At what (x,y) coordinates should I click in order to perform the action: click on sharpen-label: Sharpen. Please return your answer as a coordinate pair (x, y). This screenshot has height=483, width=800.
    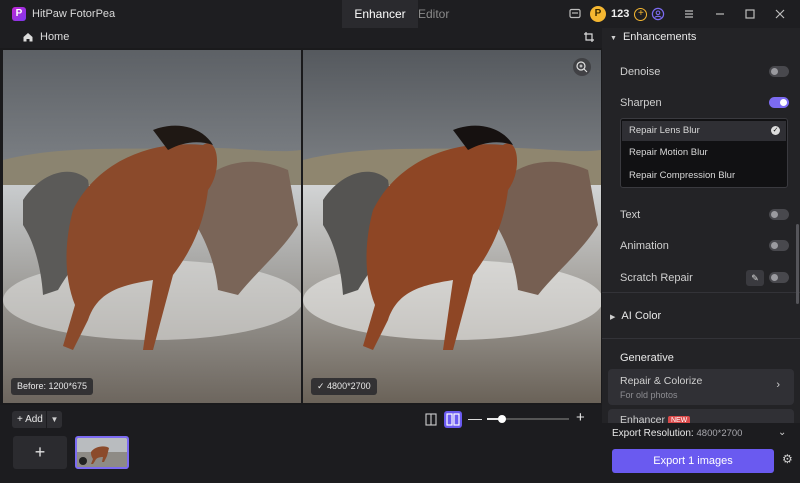
    Looking at the image, I should click on (641, 103).